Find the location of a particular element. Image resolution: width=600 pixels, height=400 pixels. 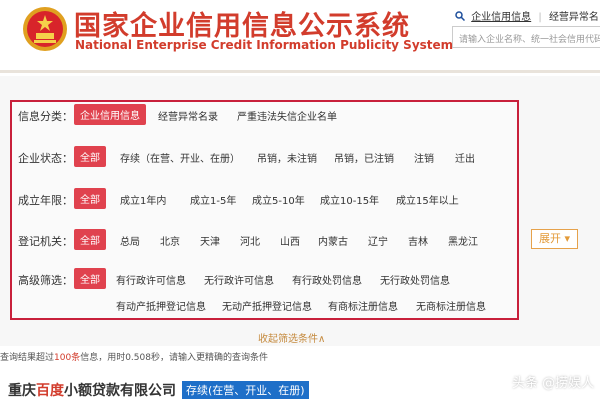

filter-option-years-1-5: 成立1-5年 is located at coordinates (213, 199).